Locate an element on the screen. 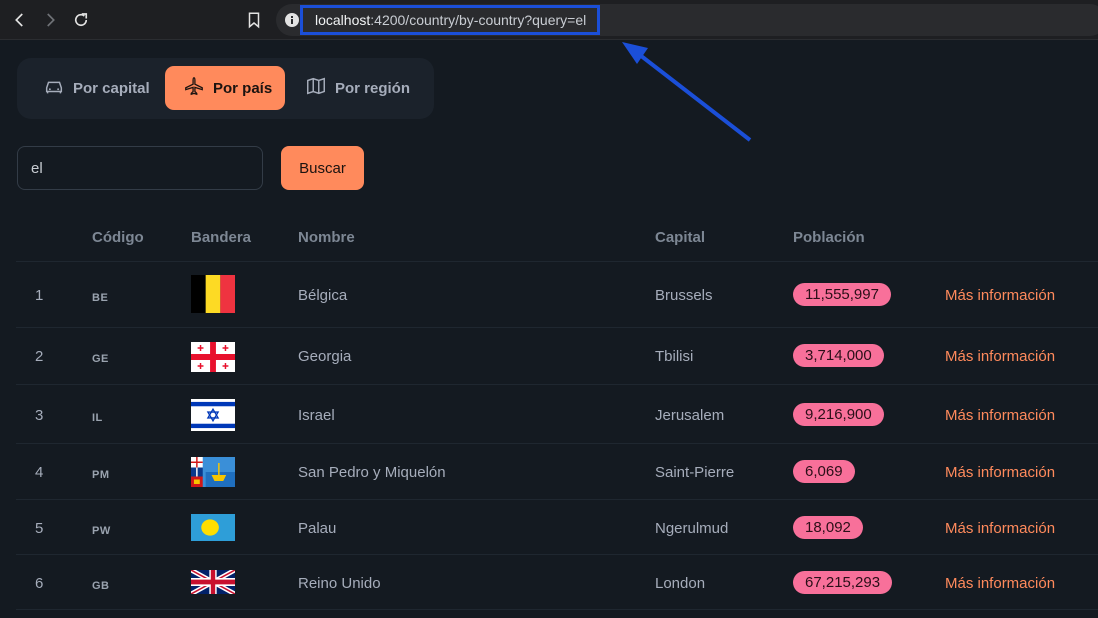 This screenshot has height=618, width=1098. country-code: PM is located at coordinates (101, 475).